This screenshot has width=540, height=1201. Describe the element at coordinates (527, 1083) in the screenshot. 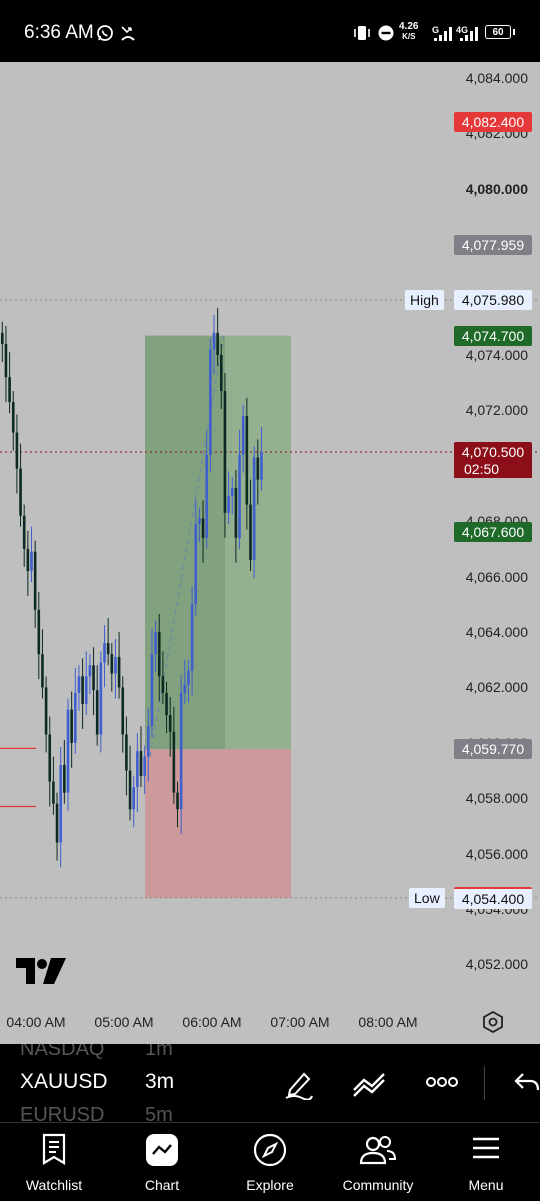

I see `undo-icon` at that location.